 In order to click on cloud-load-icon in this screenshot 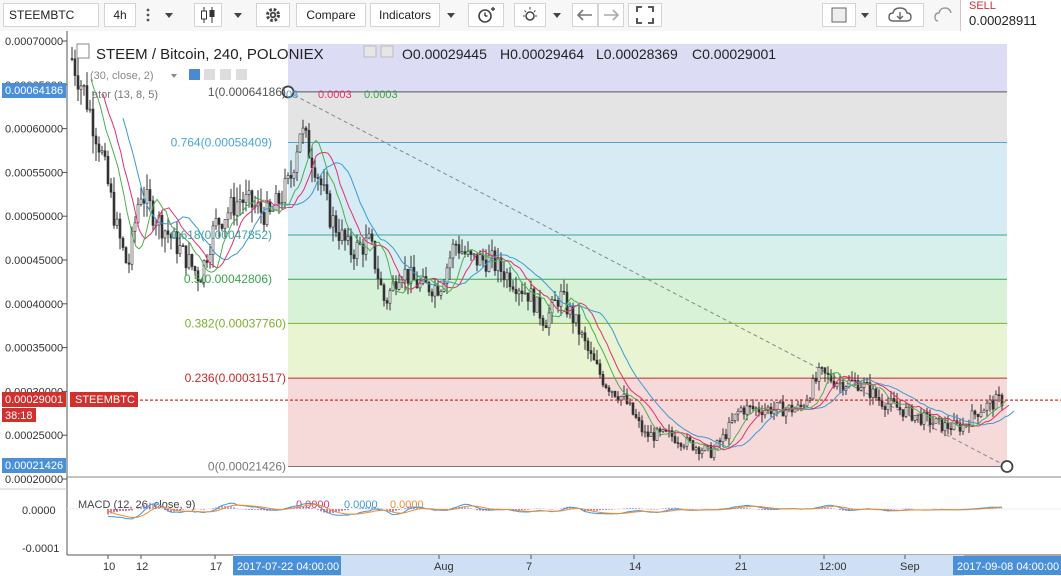, I will do `click(944, 15)`.